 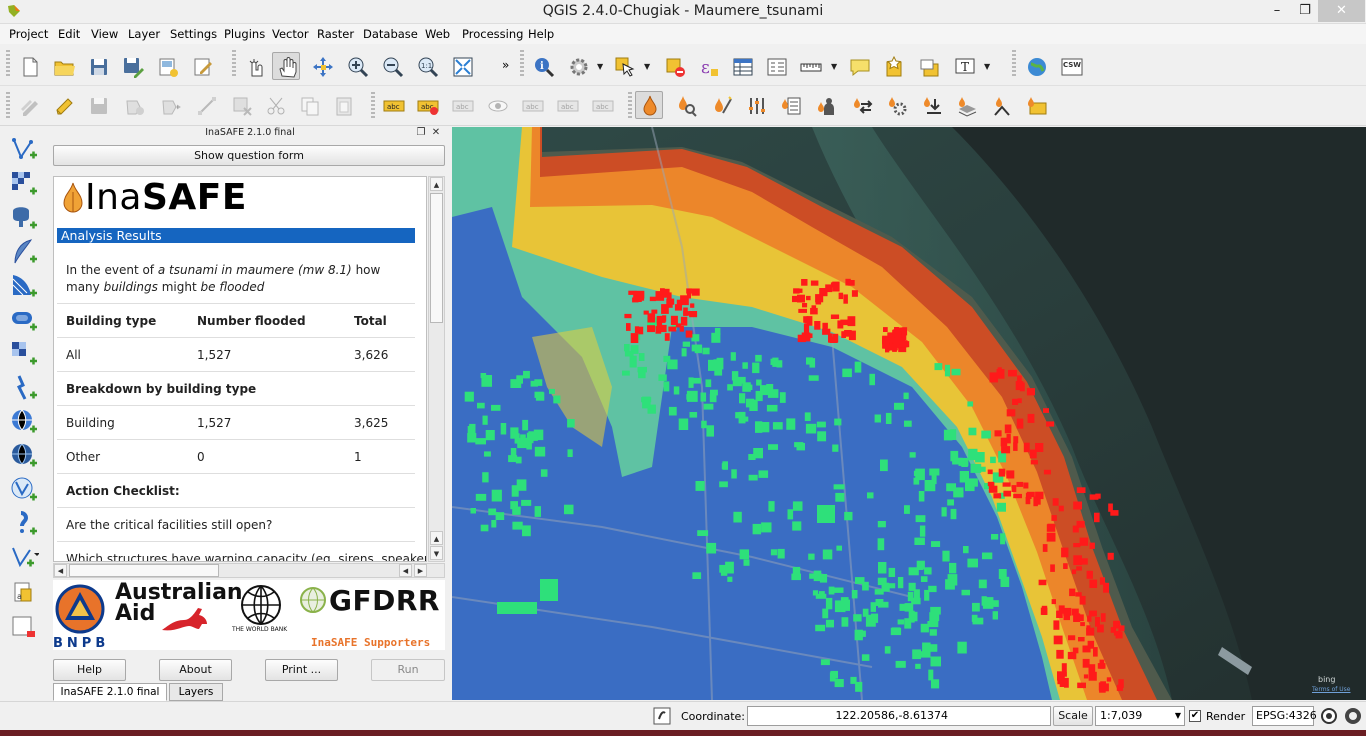 What do you see at coordinates (624, 66) in the screenshot?
I see `select-features-icon` at bounding box center [624, 66].